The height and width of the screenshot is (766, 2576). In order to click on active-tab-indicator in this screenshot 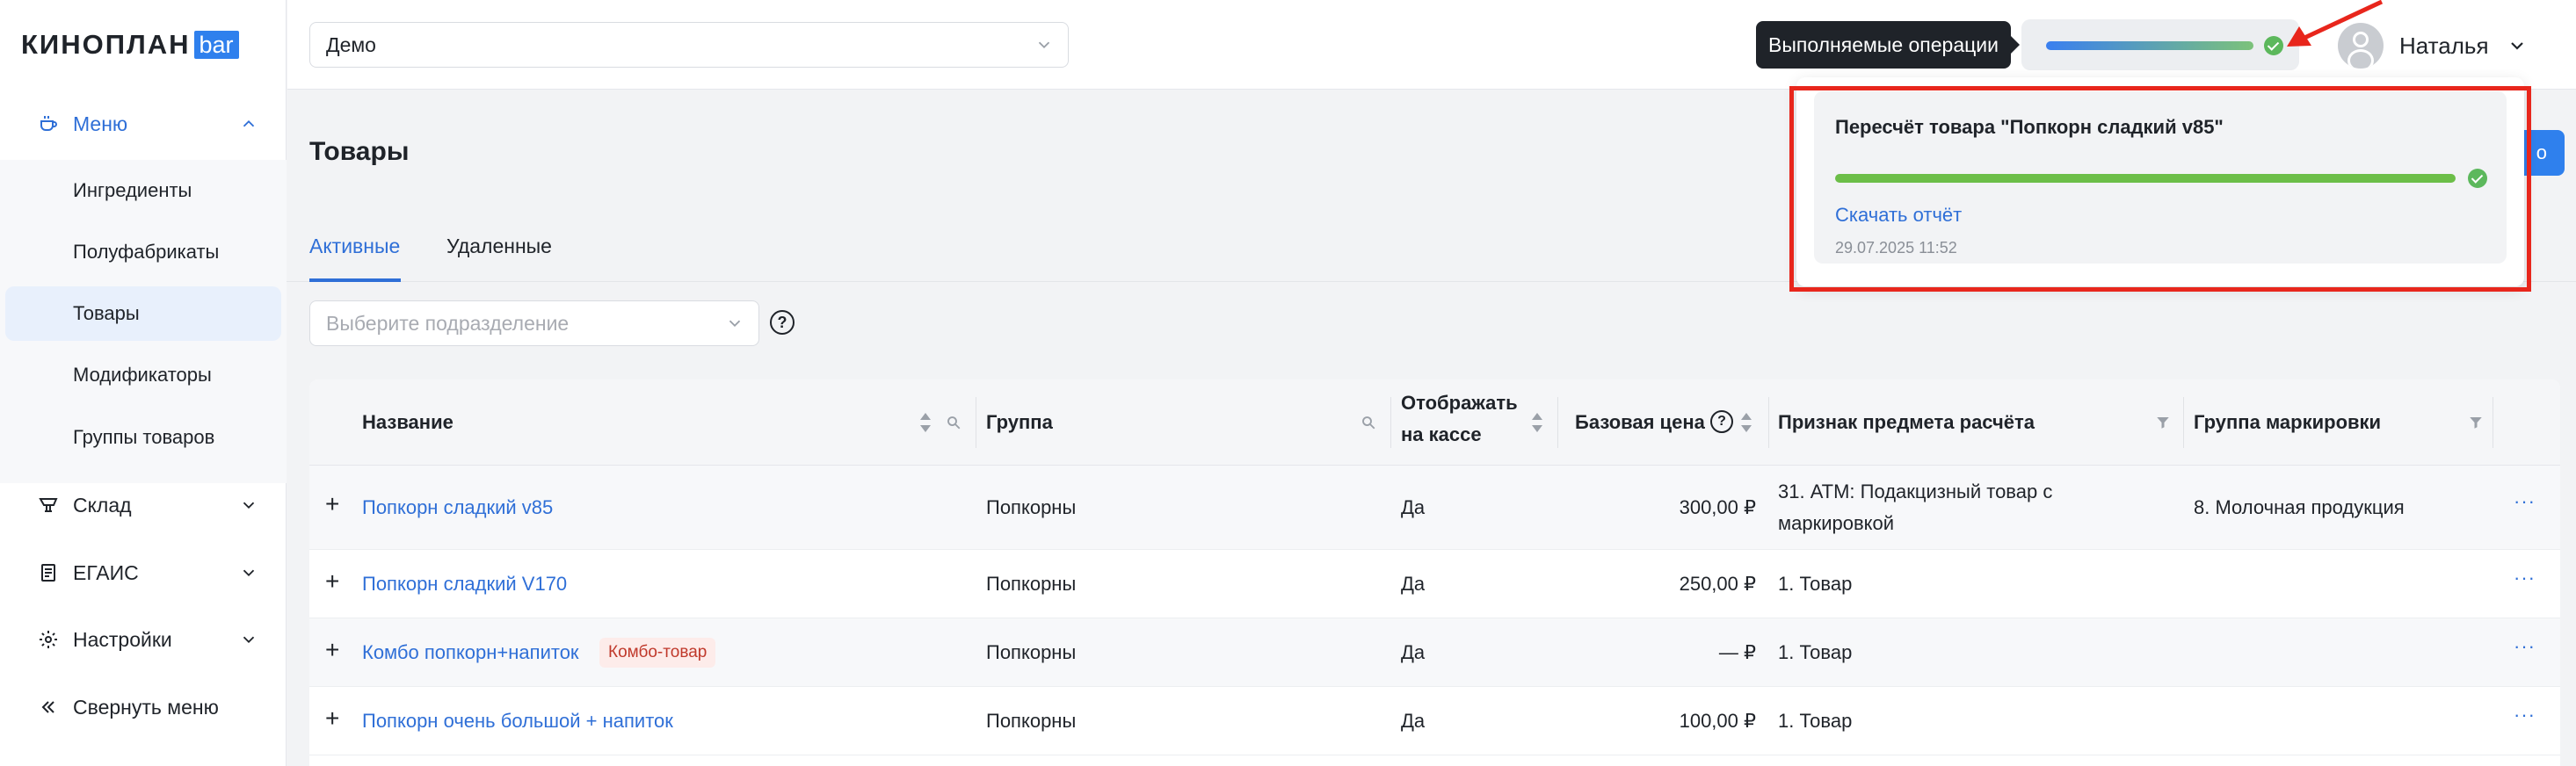, I will do `click(355, 280)`.